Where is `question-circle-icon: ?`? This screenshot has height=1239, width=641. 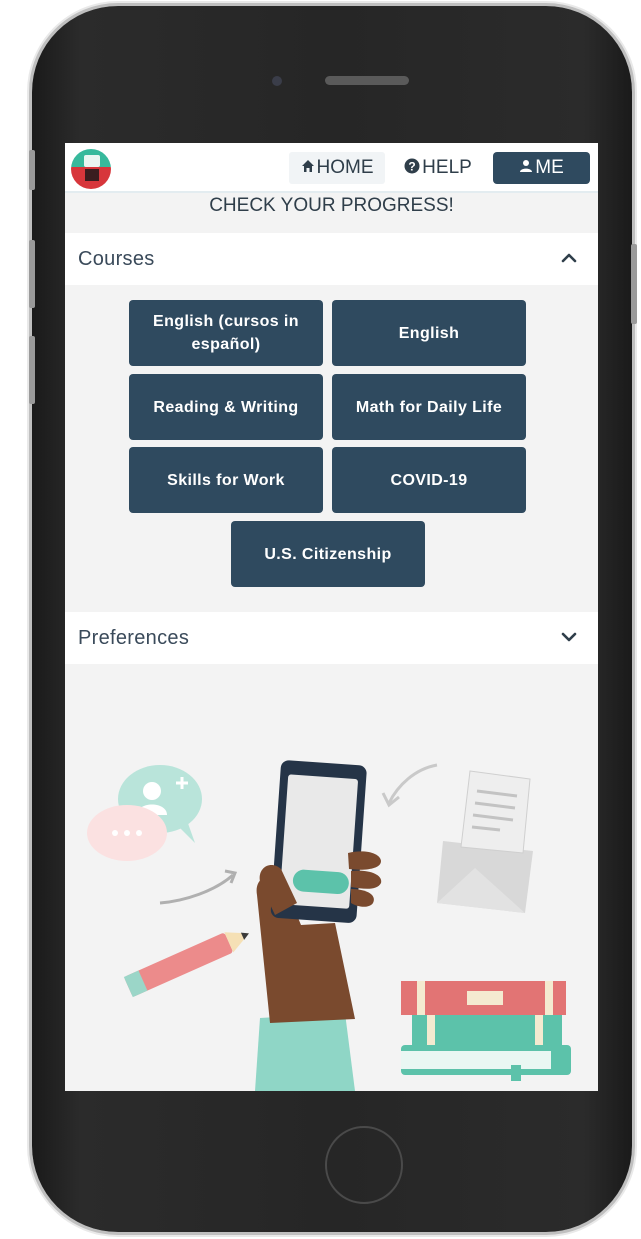 question-circle-icon: ? is located at coordinates (412, 168).